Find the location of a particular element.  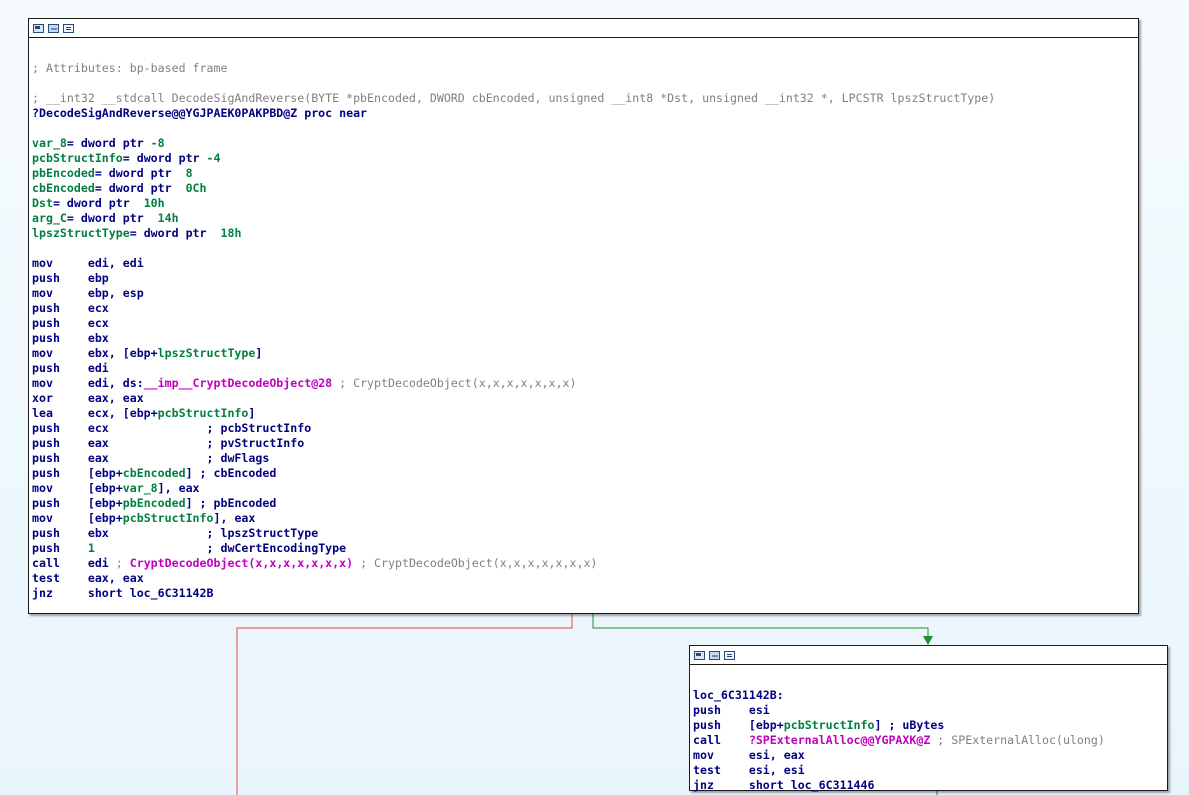

operand: ], eax is located at coordinates (234, 518).